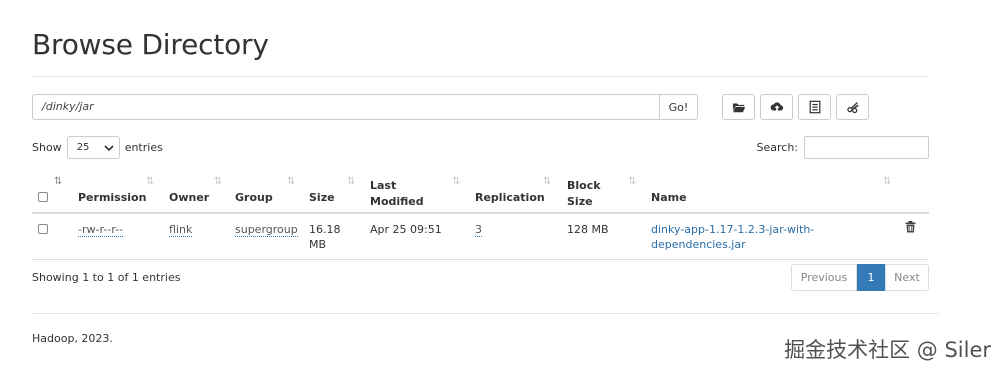 This screenshot has width=1003, height=378. I want to click on upload-cloud-icon, so click(776, 107).